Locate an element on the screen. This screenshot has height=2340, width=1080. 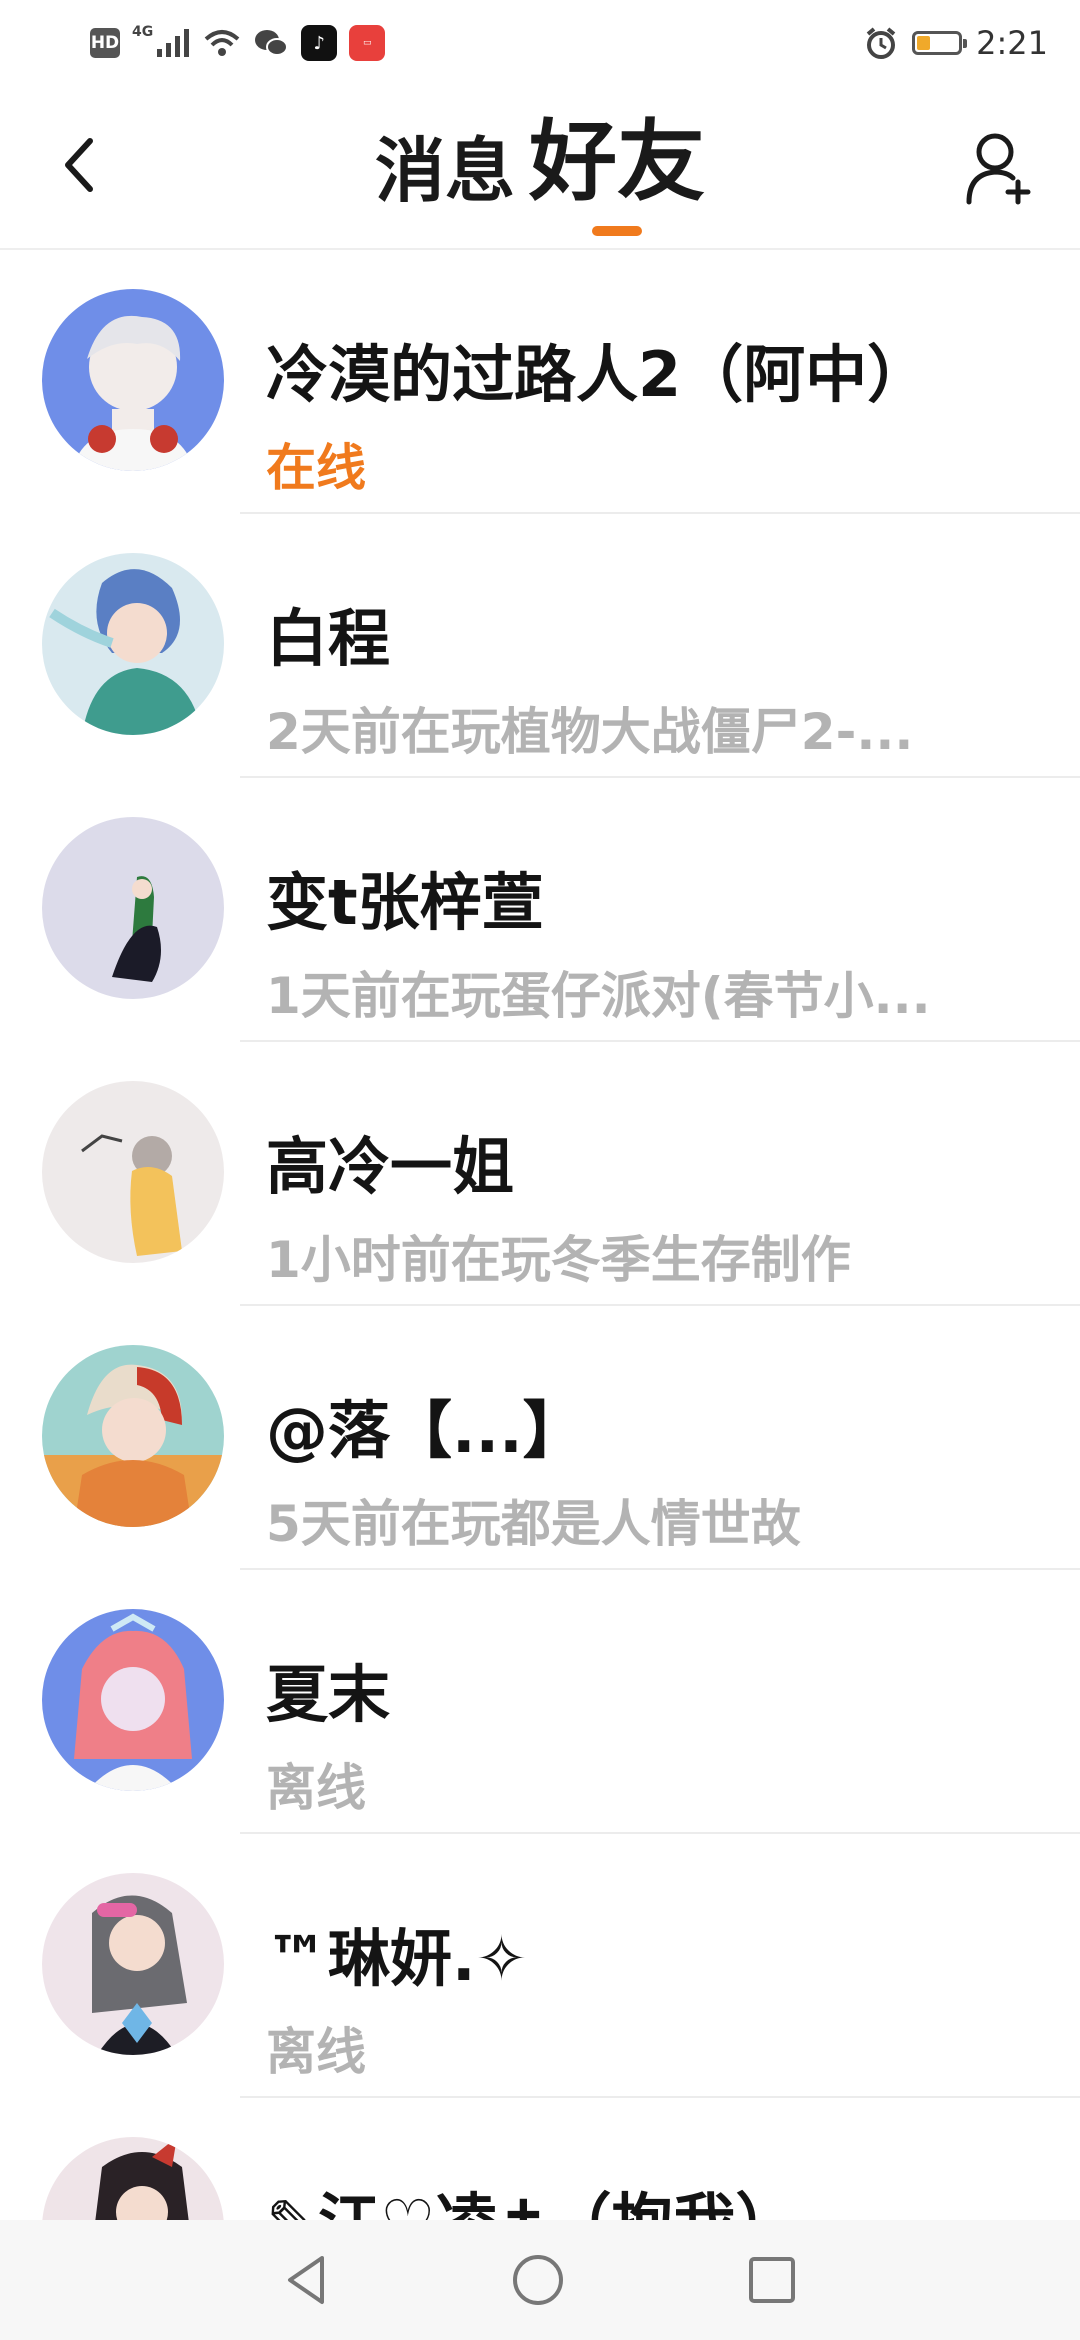
friend-row: ✎江♡凌✝（抱我） is located at coordinates (540, 2159).